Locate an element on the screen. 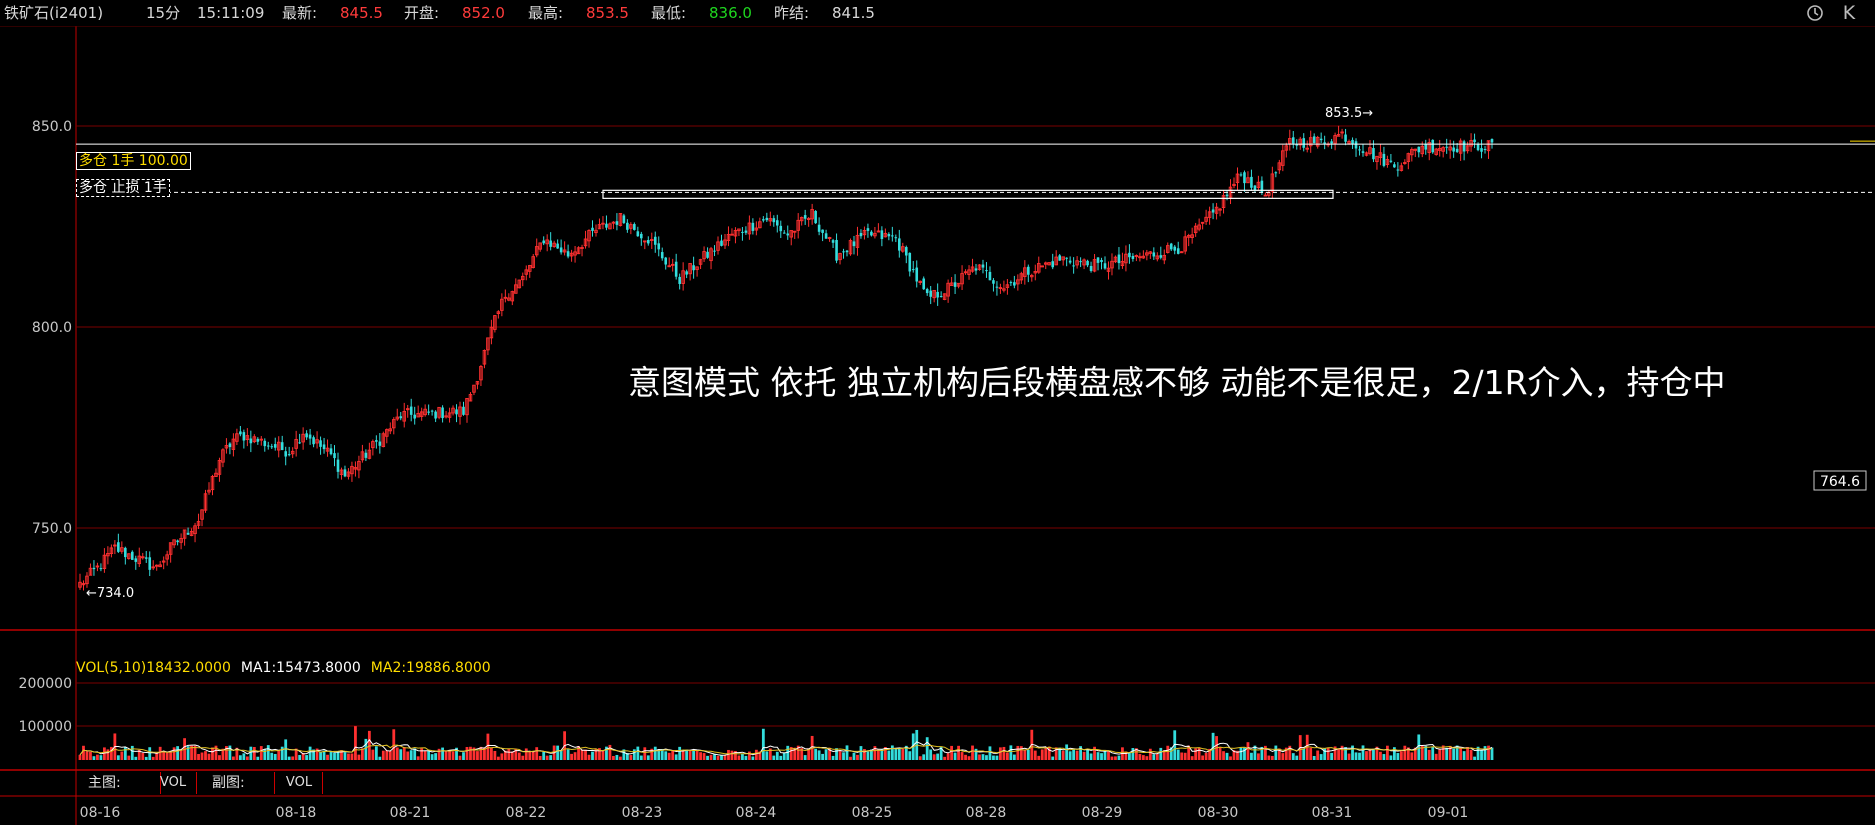  sub-chart-indicator: VOL is located at coordinates (299, 783).